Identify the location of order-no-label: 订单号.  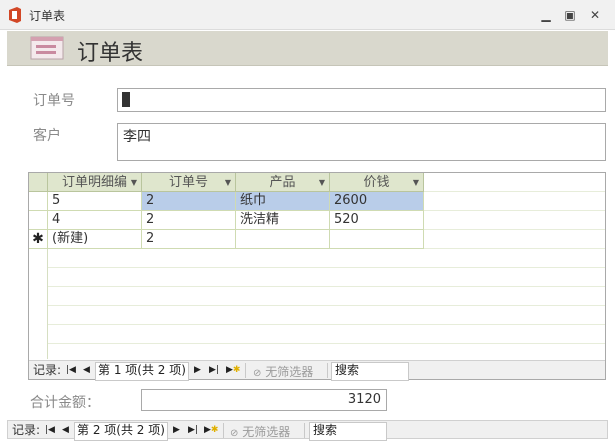
(54, 101).